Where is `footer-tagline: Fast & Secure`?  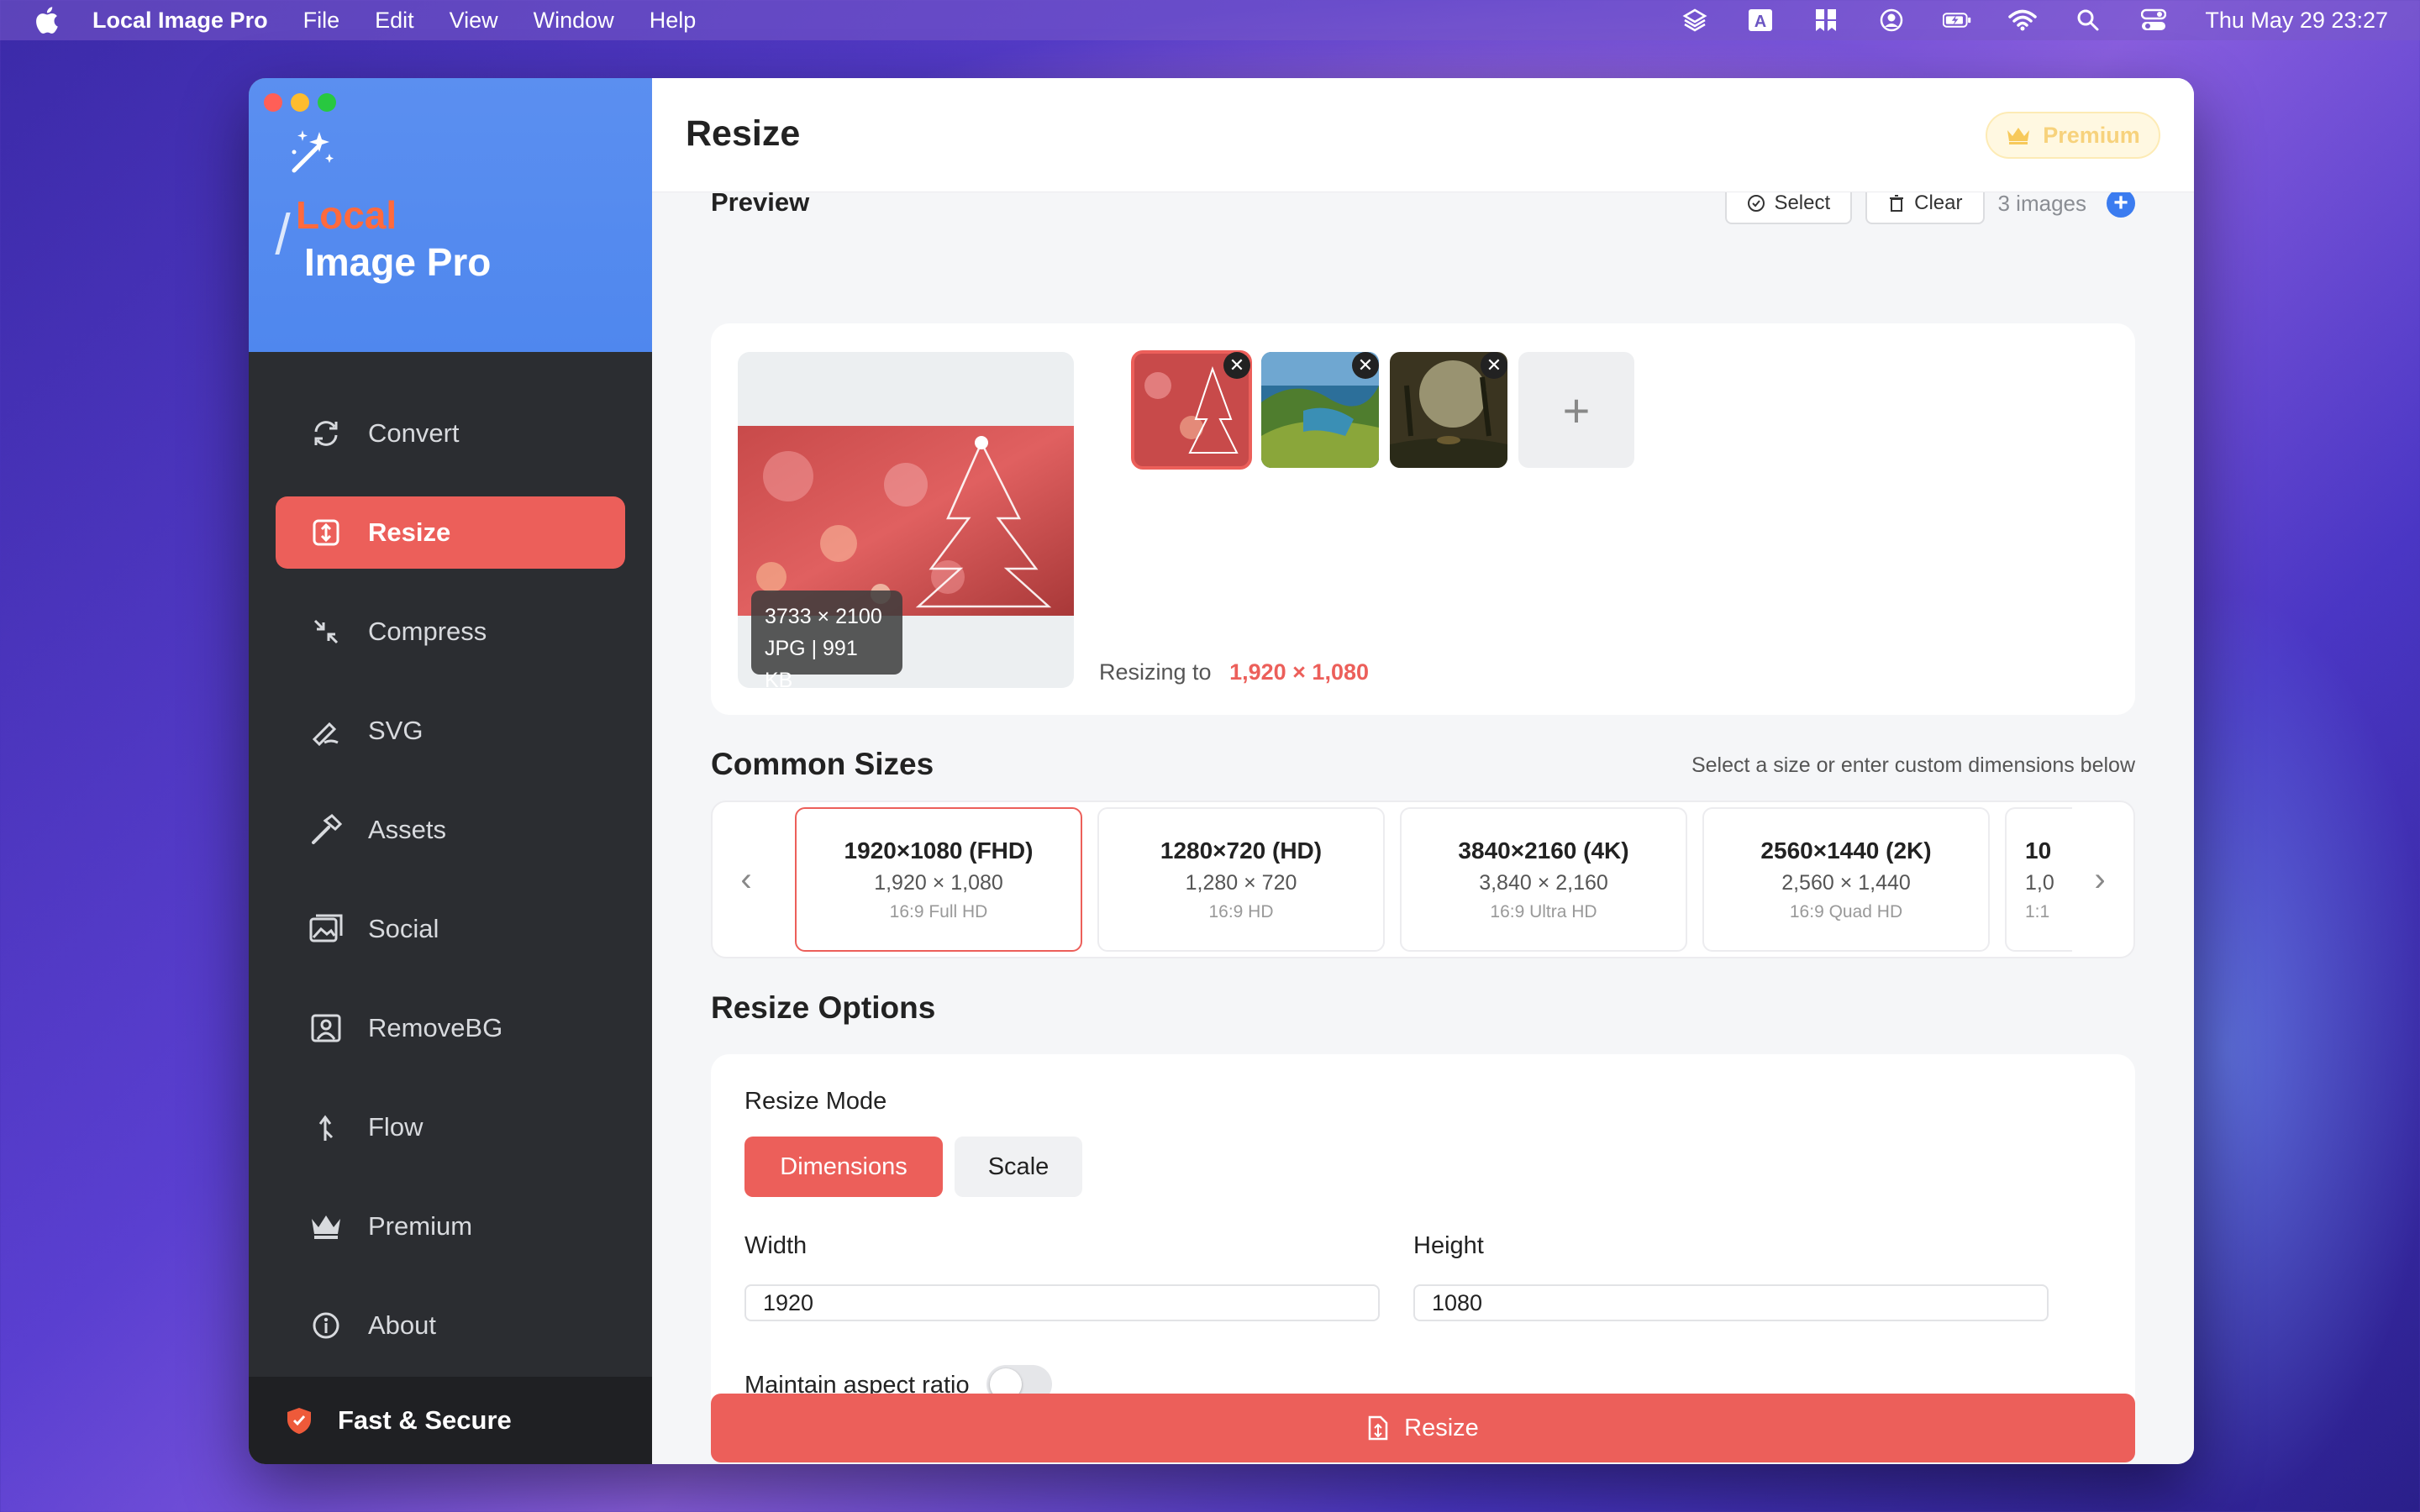 footer-tagline: Fast & Secure is located at coordinates (425, 1420).